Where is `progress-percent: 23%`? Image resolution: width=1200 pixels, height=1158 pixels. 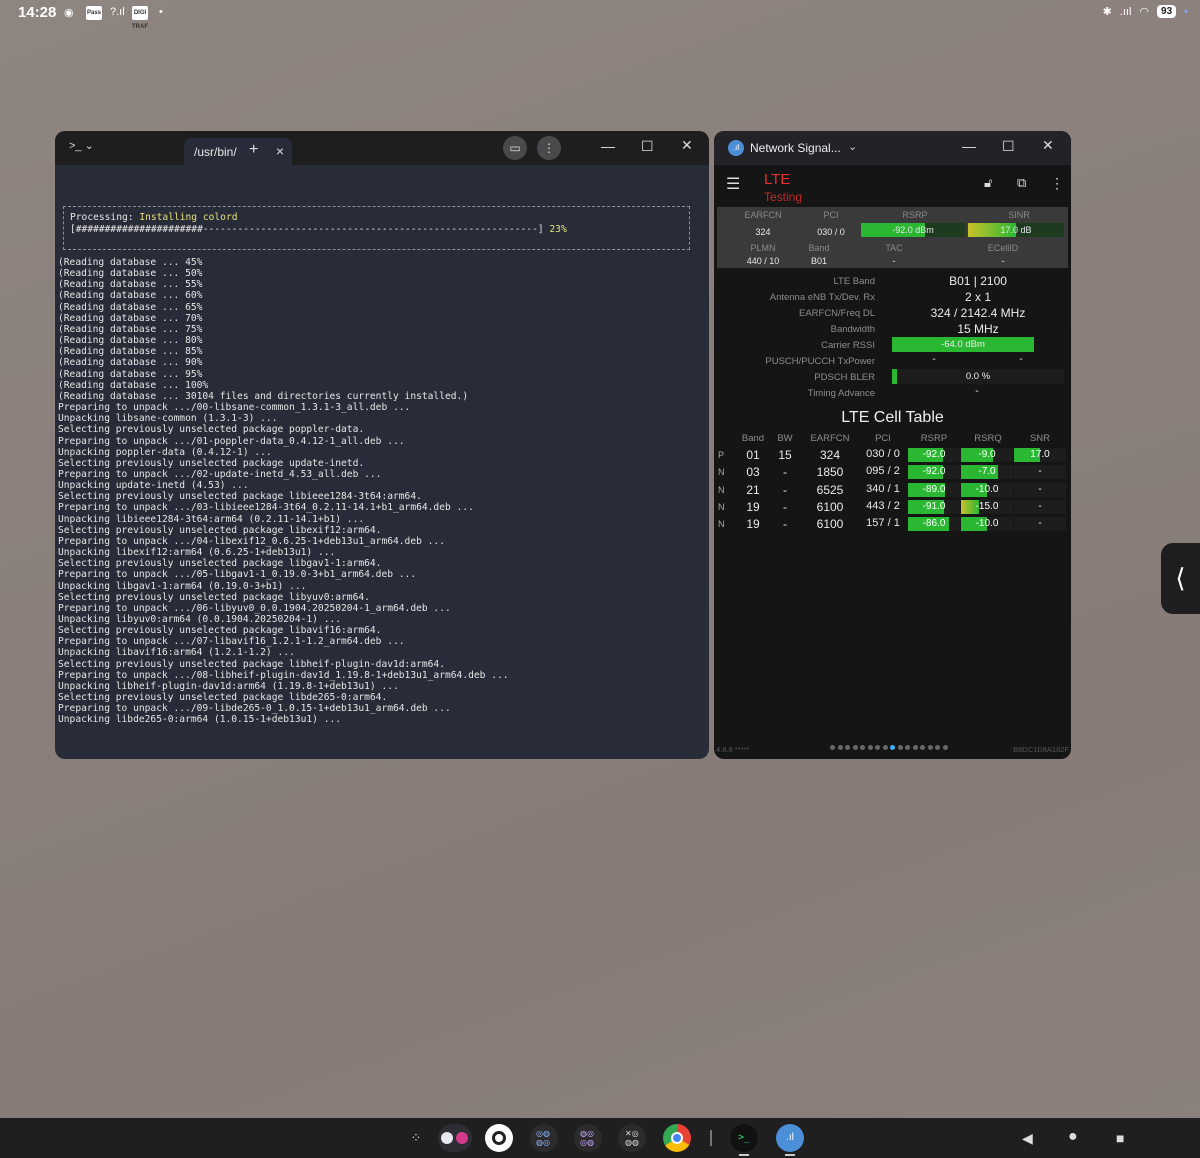
progress-percent: 23% is located at coordinates (558, 229).